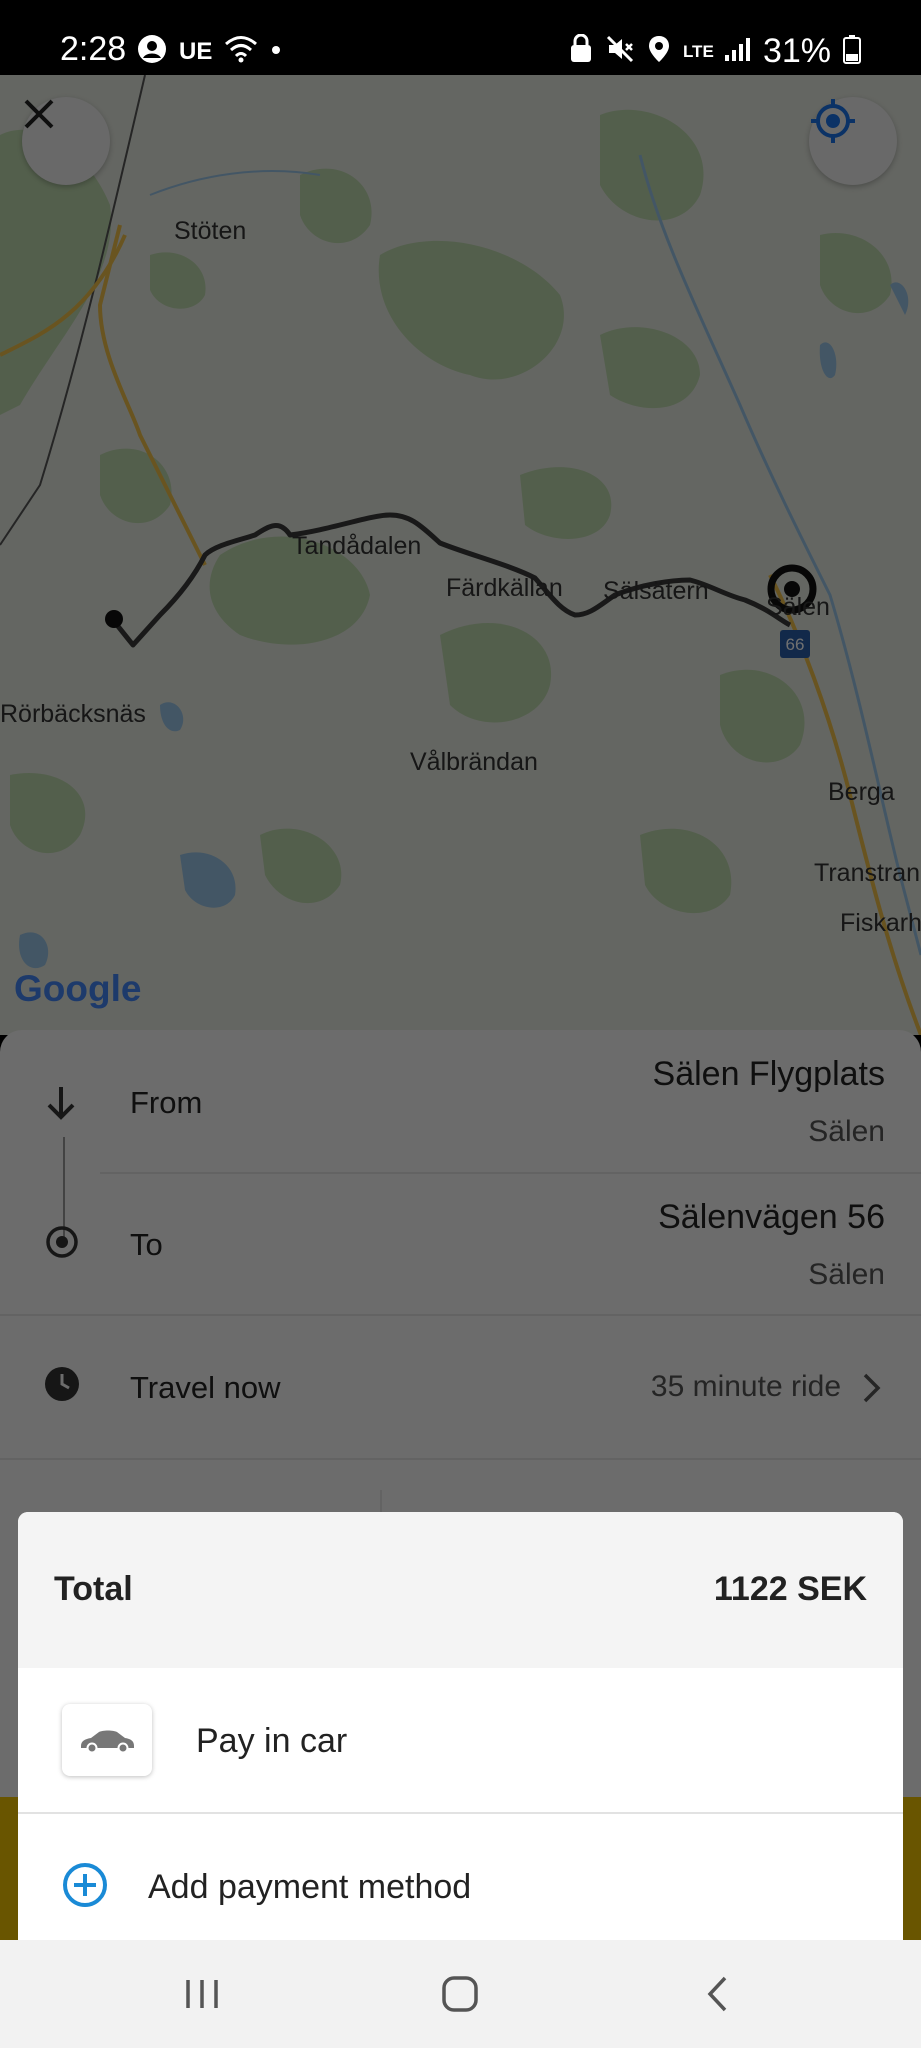  I want to click on to-label: To, so click(146, 1244).